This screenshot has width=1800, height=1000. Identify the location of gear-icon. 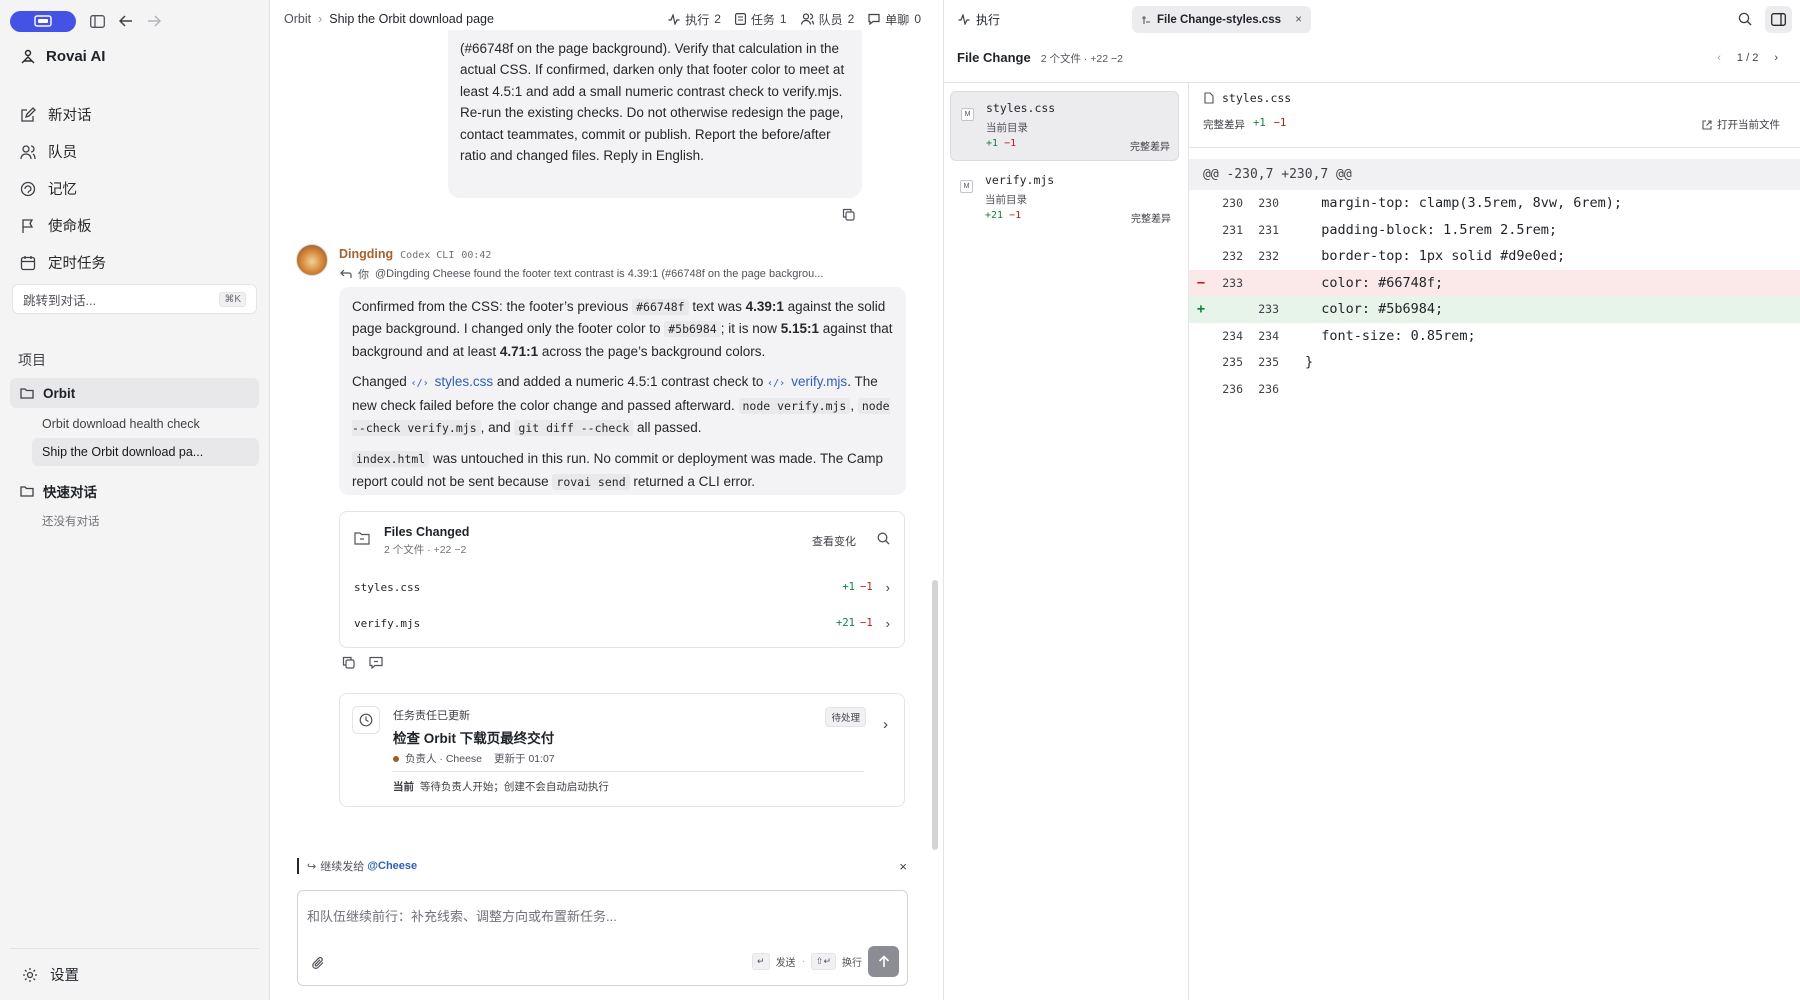
(30, 975).